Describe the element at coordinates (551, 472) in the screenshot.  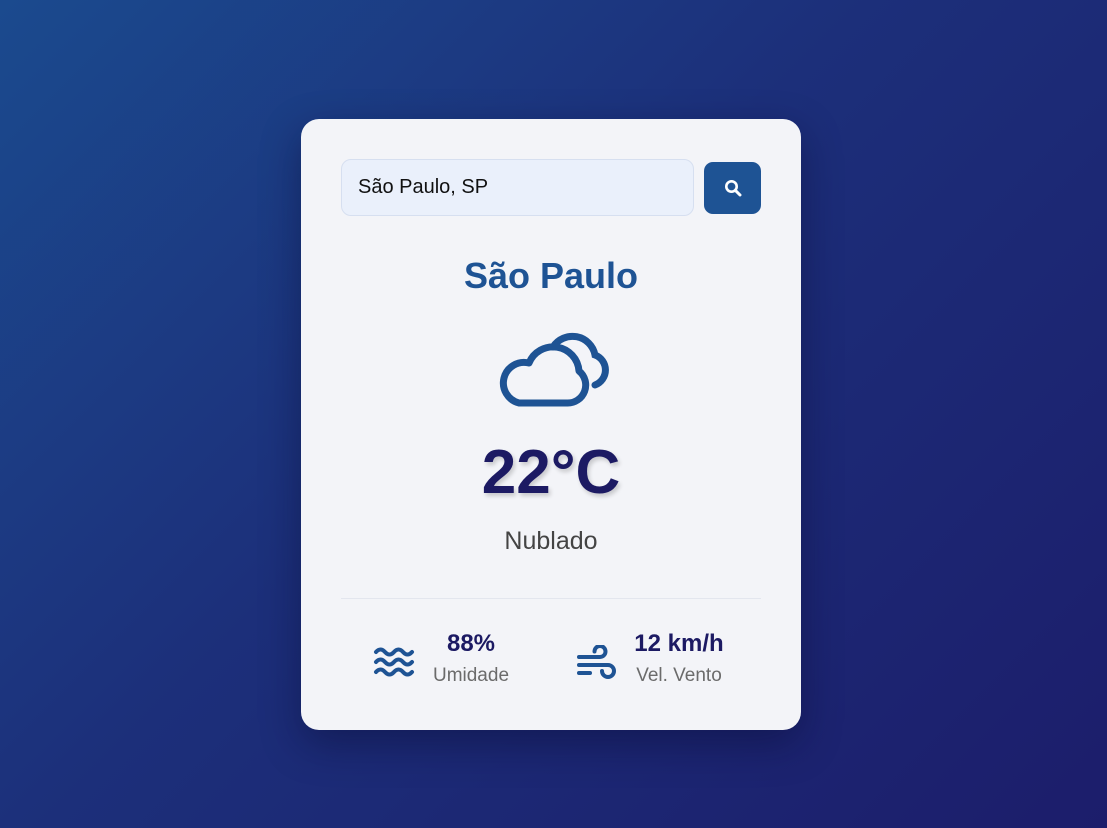
I see `temperature: 22°C` at that location.